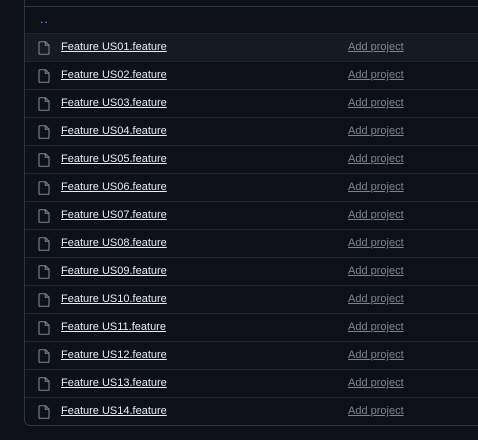 This screenshot has height=440, width=478. Describe the element at coordinates (251, 355) in the screenshot. I see `file-row-12: Feature US12.feature Add project` at that location.